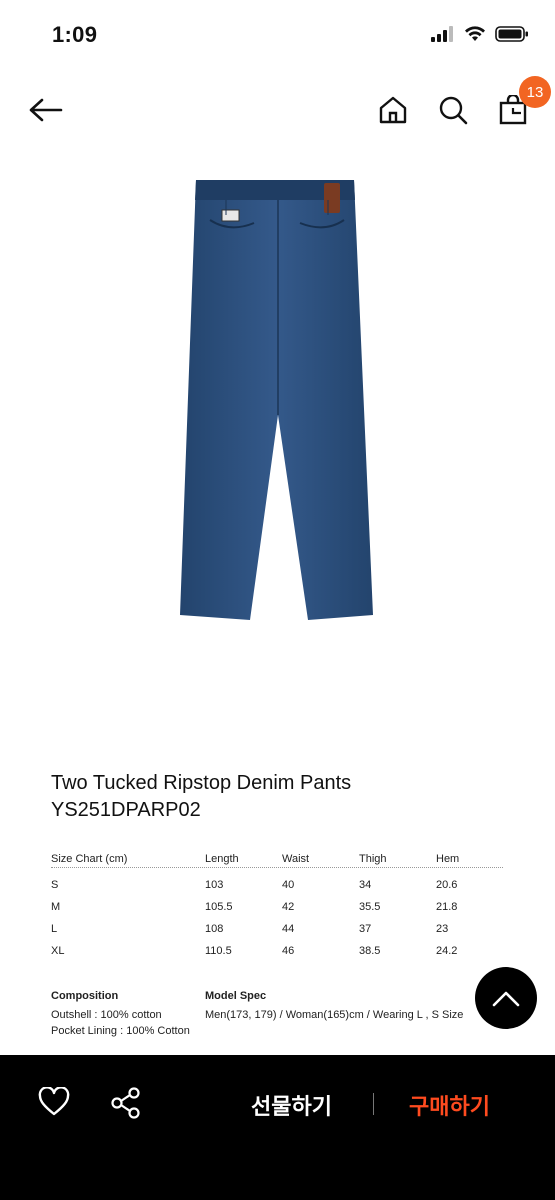 This screenshot has height=1200, width=555. I want to click on cart-count-badge: 13, so click(535, 92).